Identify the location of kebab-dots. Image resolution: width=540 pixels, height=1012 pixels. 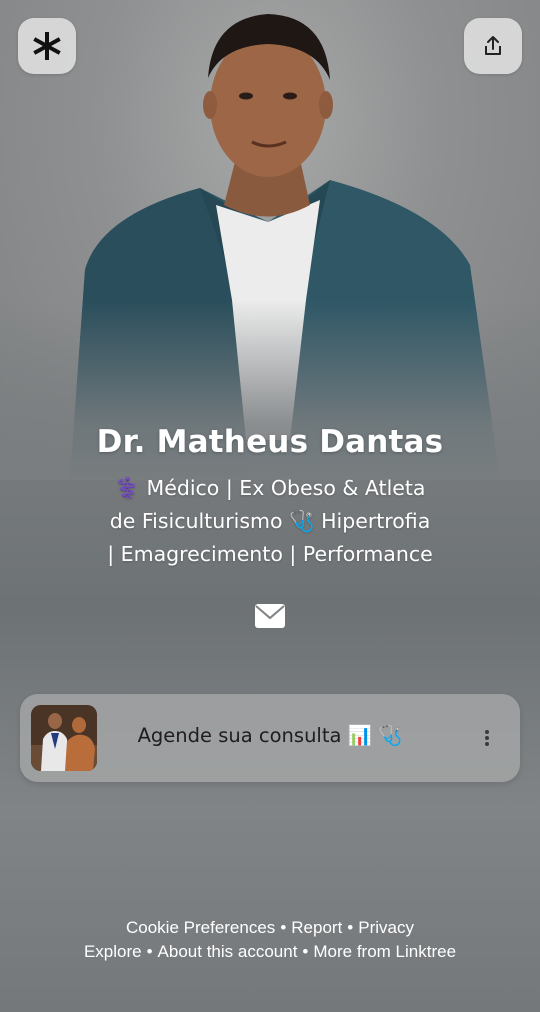
(487, 738).